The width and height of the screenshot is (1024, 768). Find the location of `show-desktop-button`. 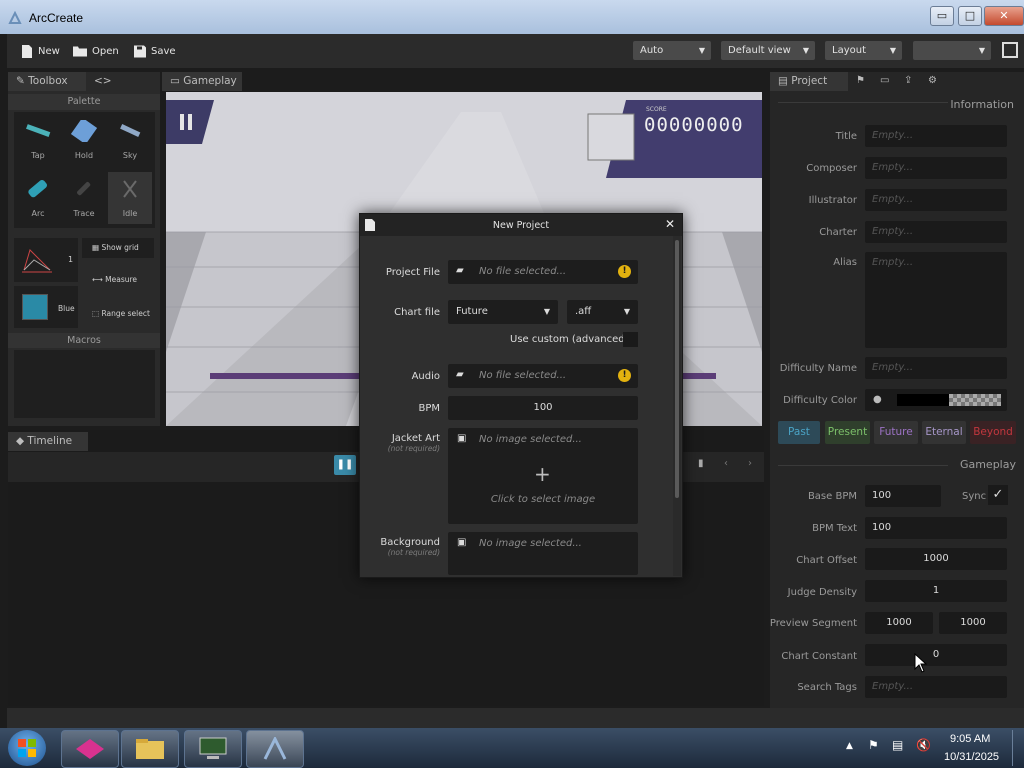

show-desktop-button is located at coordinates (1018, 748).